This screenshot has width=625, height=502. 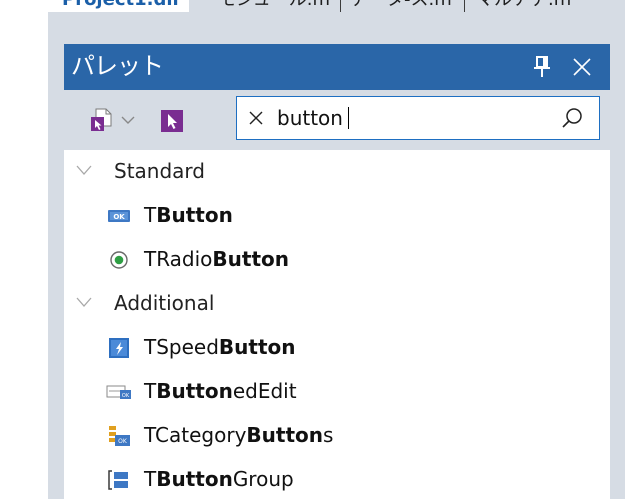 What do you see at coordinates (101, 120) in the screenshot?
I see `categories-icon` at bounding box center [101, 120].